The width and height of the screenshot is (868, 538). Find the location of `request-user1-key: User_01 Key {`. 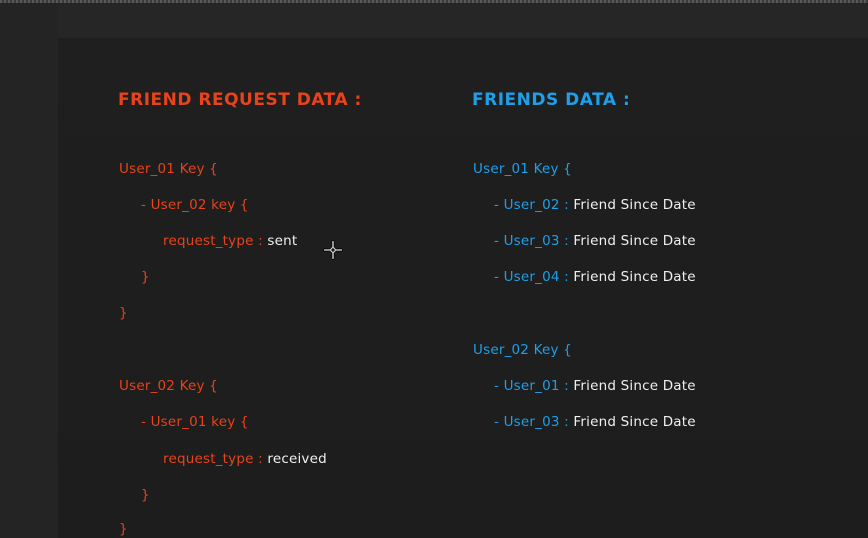

request-user1-key: User_01 Key { is located at coordinates (168, 169).